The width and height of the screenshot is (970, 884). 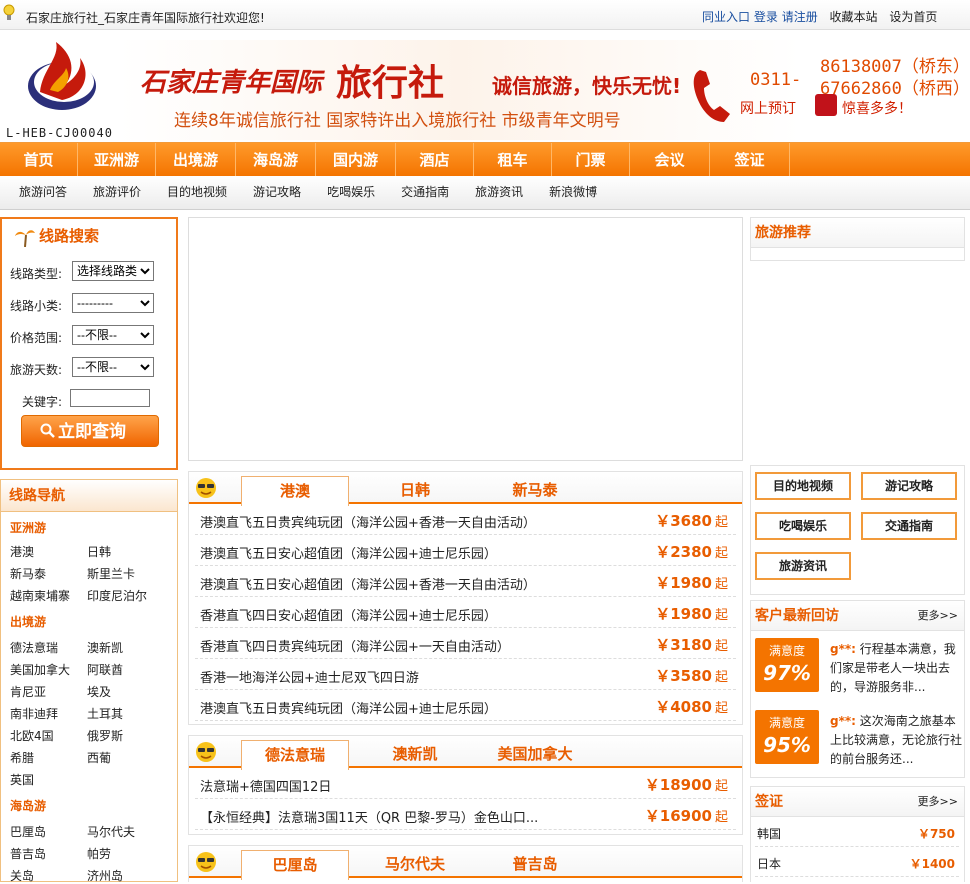 What do you see at coordinates (43, 192) in the screenshot?
I see `subnav-qa: 旅游问答` at bounding box center [43, 192].